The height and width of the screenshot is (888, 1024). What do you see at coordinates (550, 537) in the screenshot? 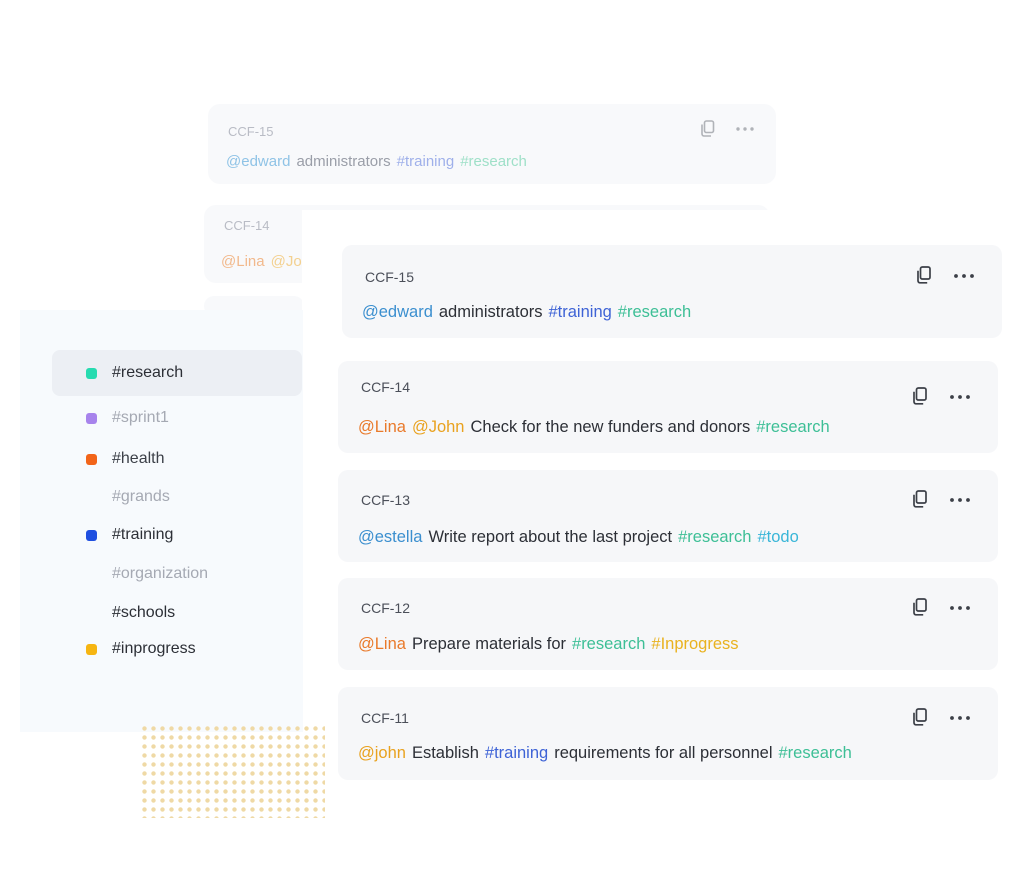
I see `task-text-segment: Write report about the last project` at bounding box center [550, 537].